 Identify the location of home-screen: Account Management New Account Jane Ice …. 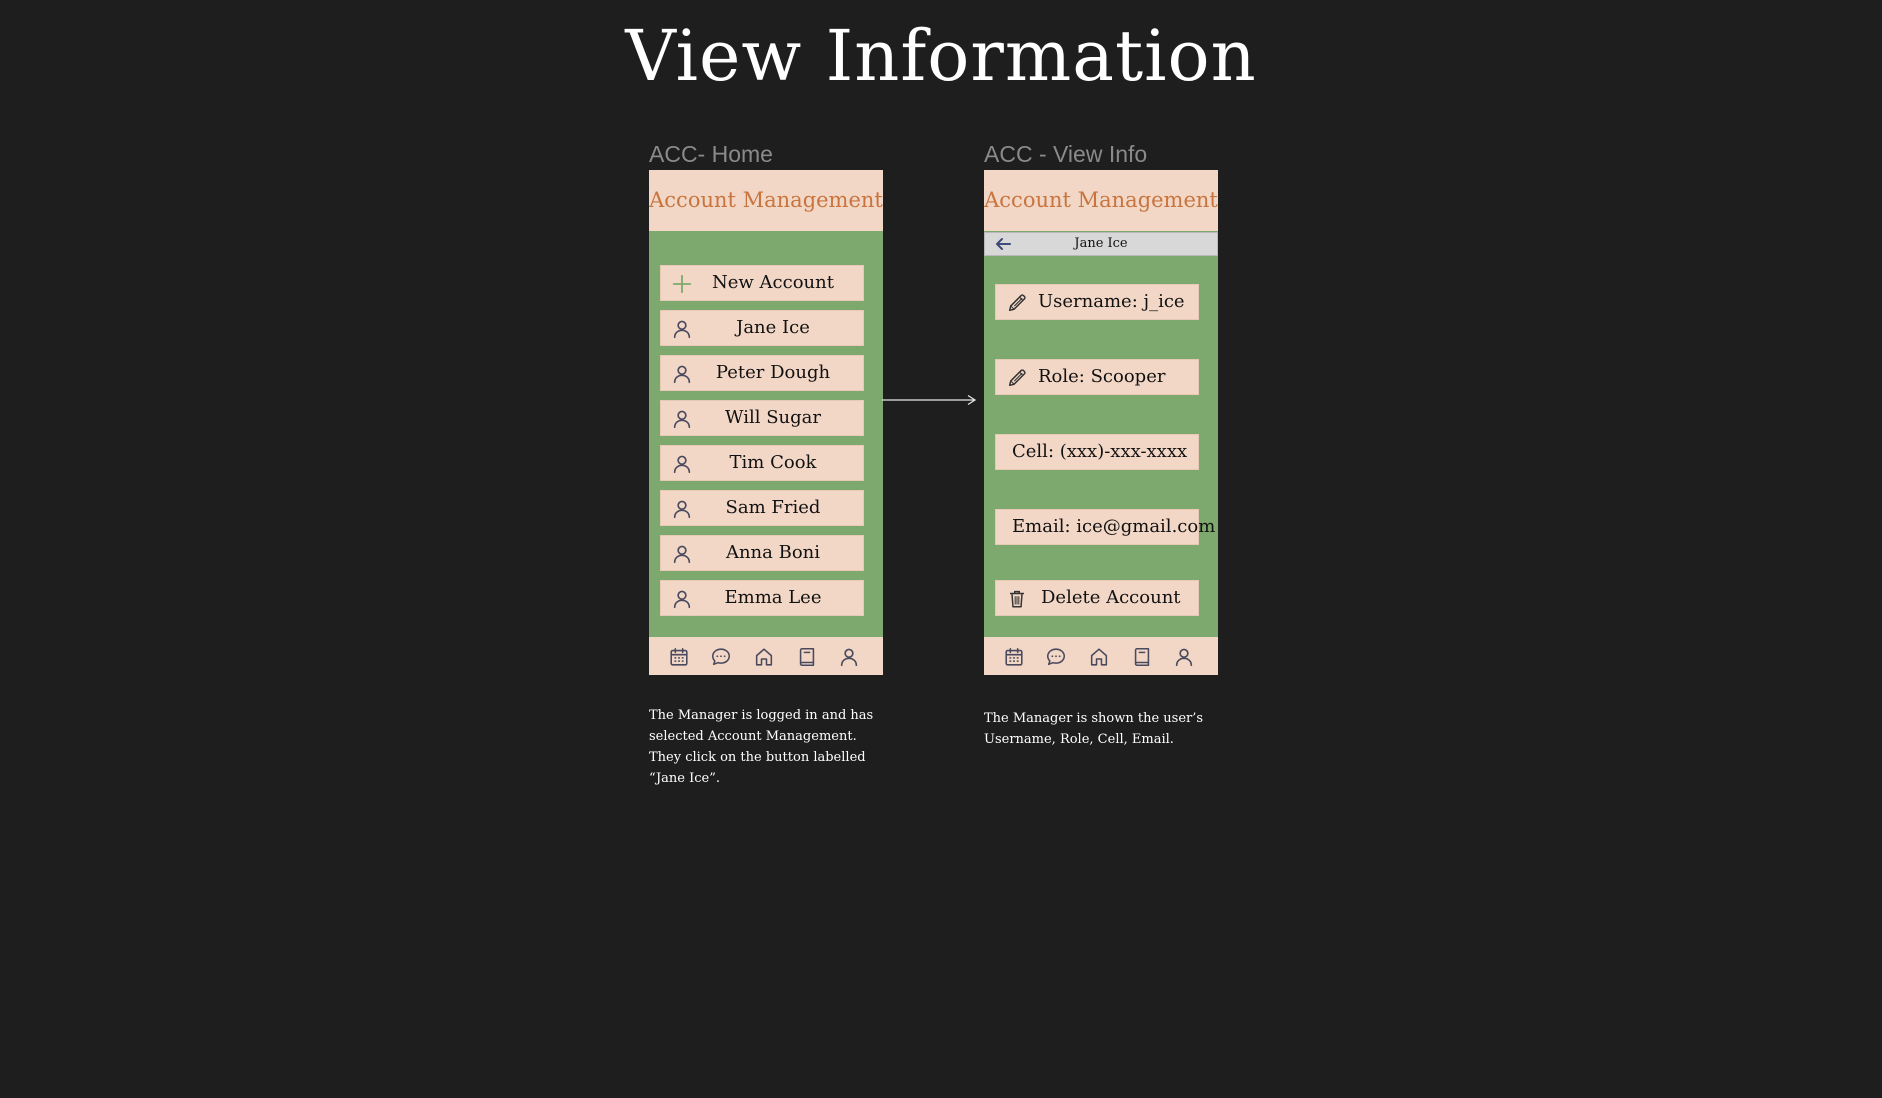
(766, 422).